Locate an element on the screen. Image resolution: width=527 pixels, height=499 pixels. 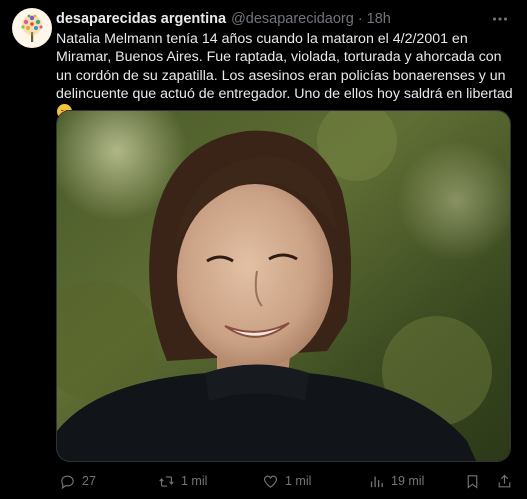
reply-button: 27 is located at coordinates (77, 481).